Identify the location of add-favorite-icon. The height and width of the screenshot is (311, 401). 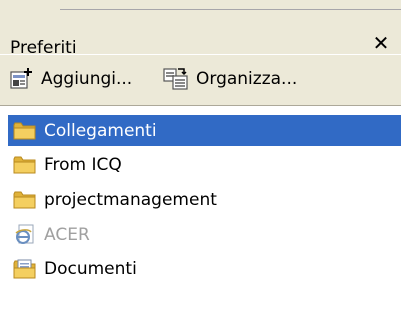
(22, 79).